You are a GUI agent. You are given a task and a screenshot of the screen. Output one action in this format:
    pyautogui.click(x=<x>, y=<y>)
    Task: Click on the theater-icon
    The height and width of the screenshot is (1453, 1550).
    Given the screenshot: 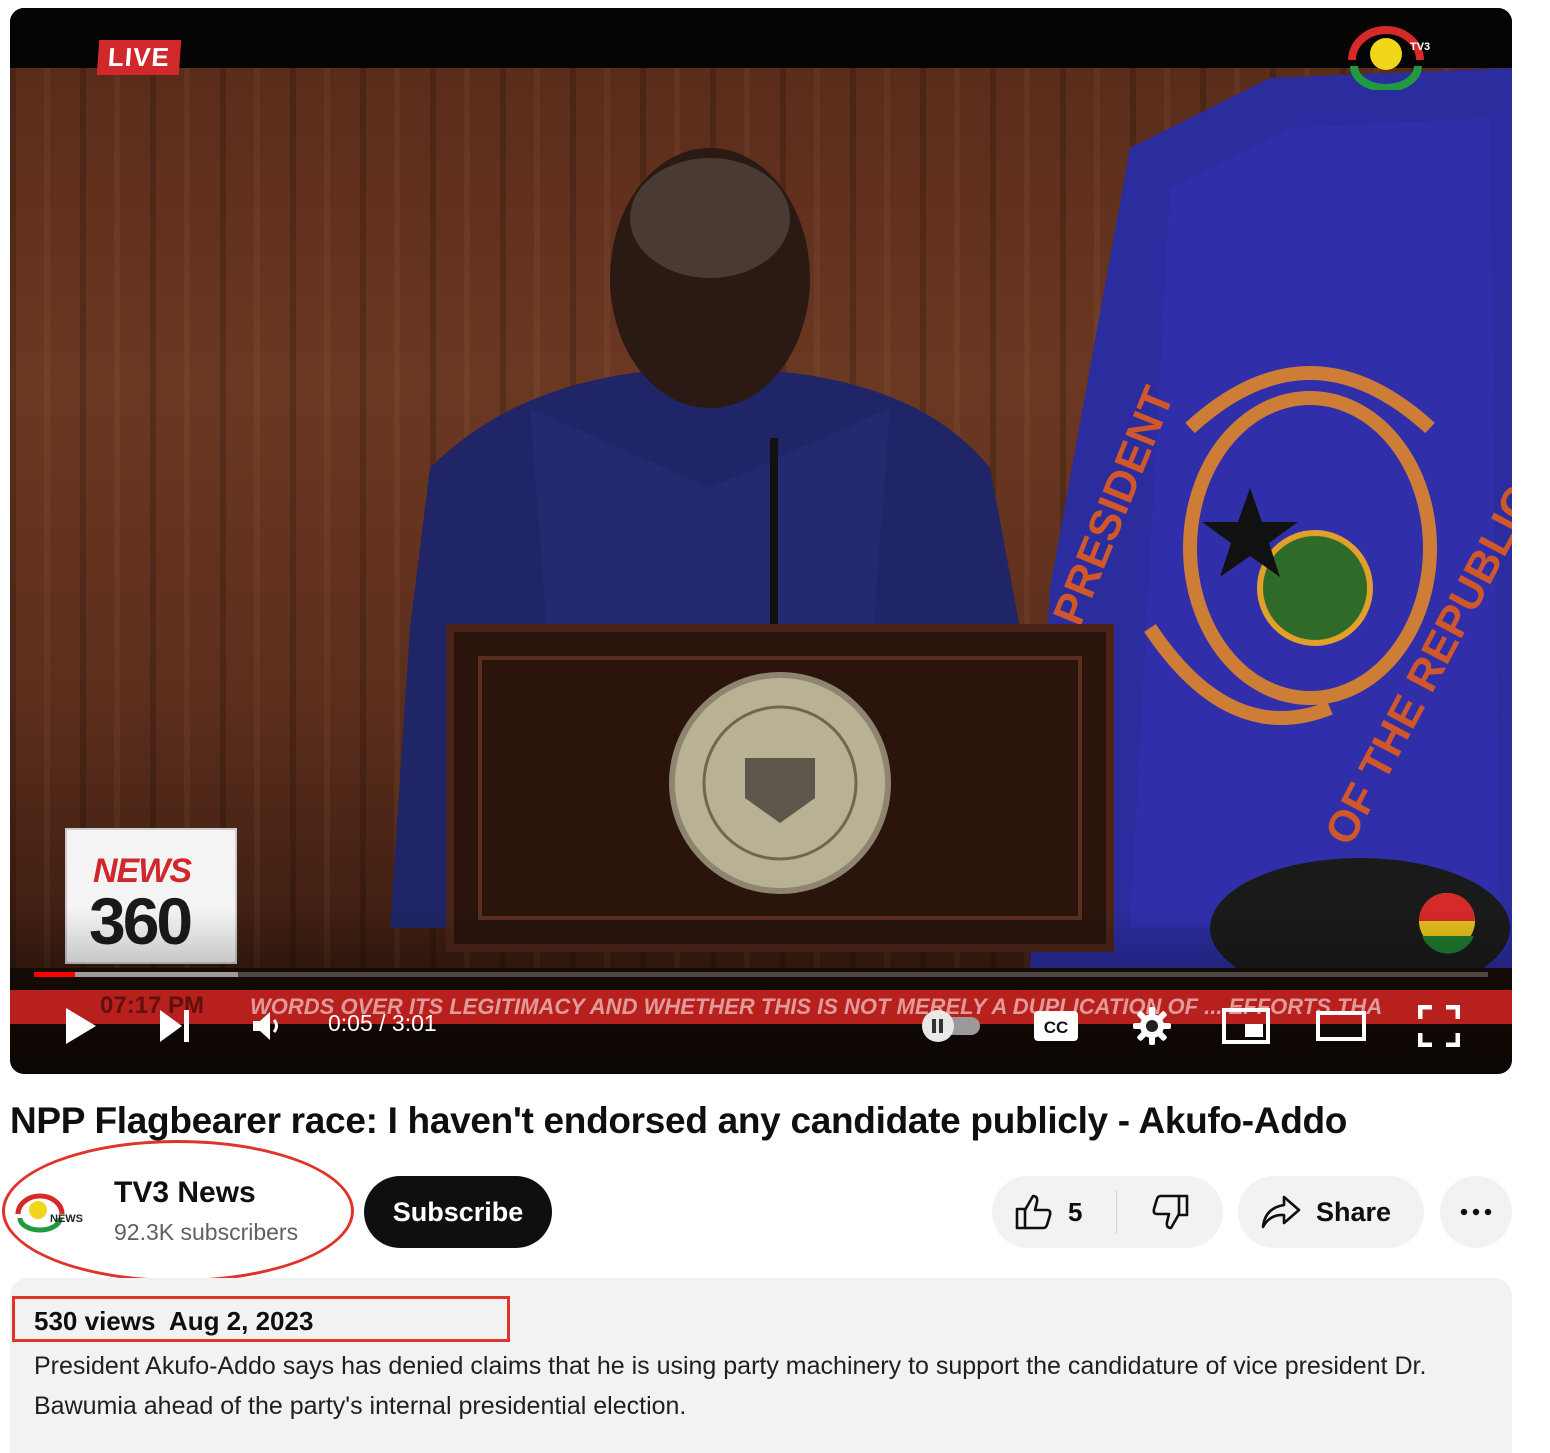 What is the action you would take?
    pyautogui.click(x=1341, y=1026)
    